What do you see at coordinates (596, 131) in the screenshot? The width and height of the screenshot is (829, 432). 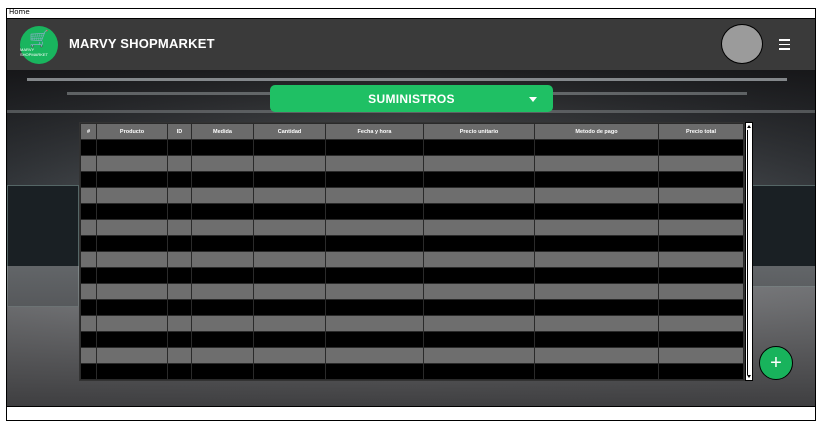 I see `column-header-metodo-pago: Metodo de pago` at bounding box center [596, 131].